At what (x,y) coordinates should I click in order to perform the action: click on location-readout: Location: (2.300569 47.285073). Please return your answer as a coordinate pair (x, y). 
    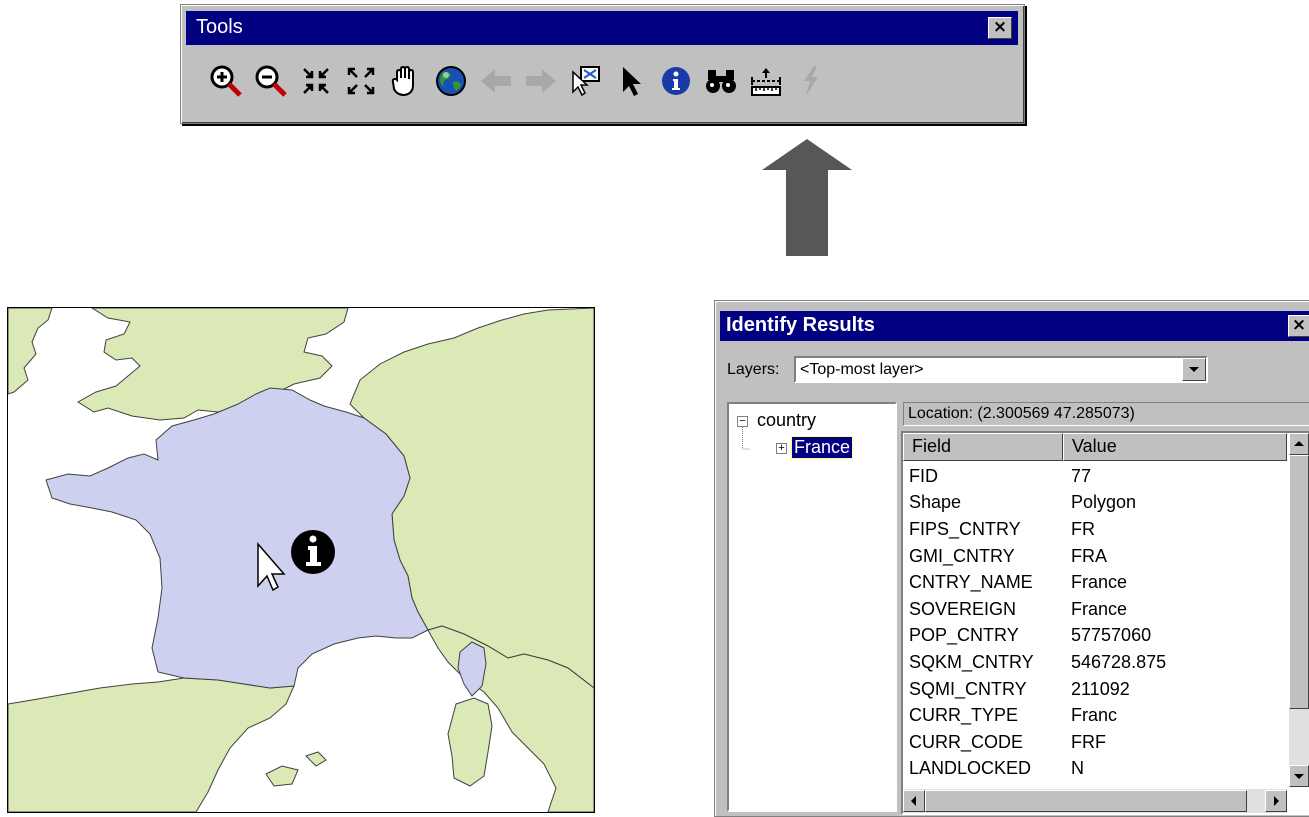
    Looking at the image, I should click on (1106, 414).